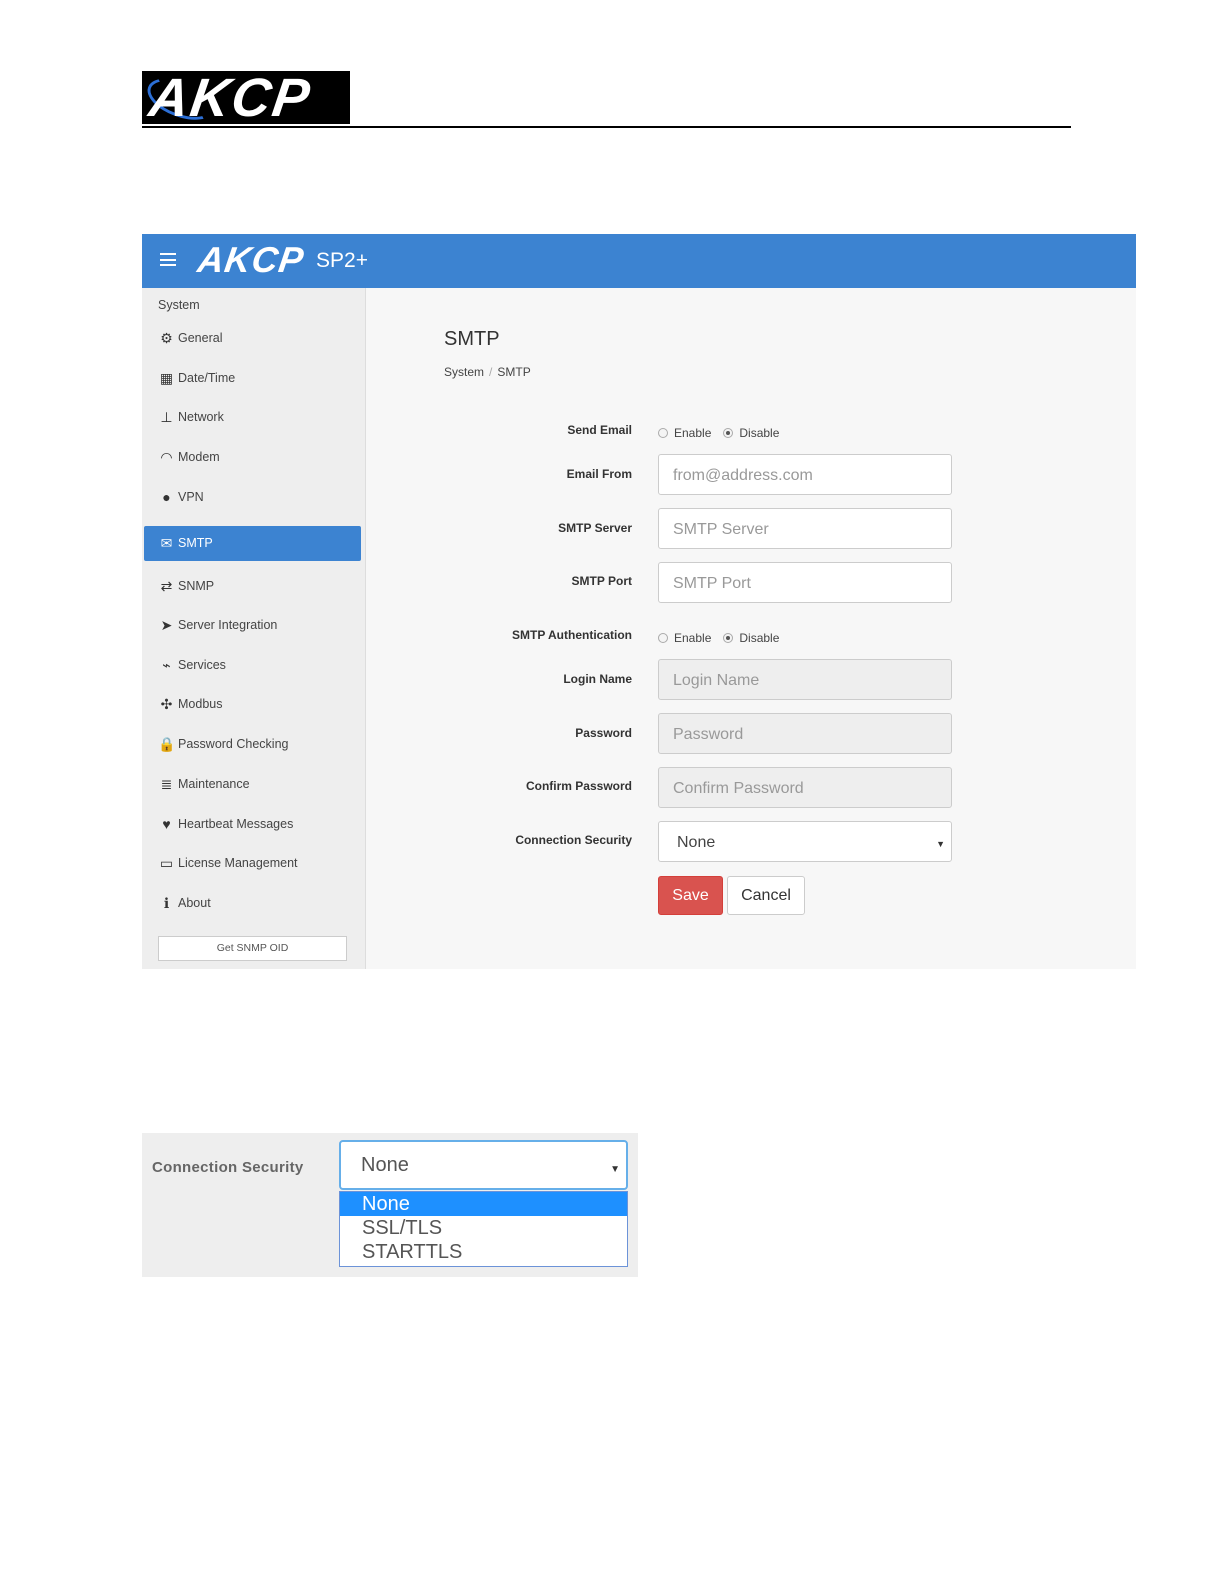 Image resolution: width=1224 pixels, height=1584 pixels. Describe the element at coordinates (252, 497) in the screenshot. I see `sidebar-item-vpn: ● VPN` at that location.